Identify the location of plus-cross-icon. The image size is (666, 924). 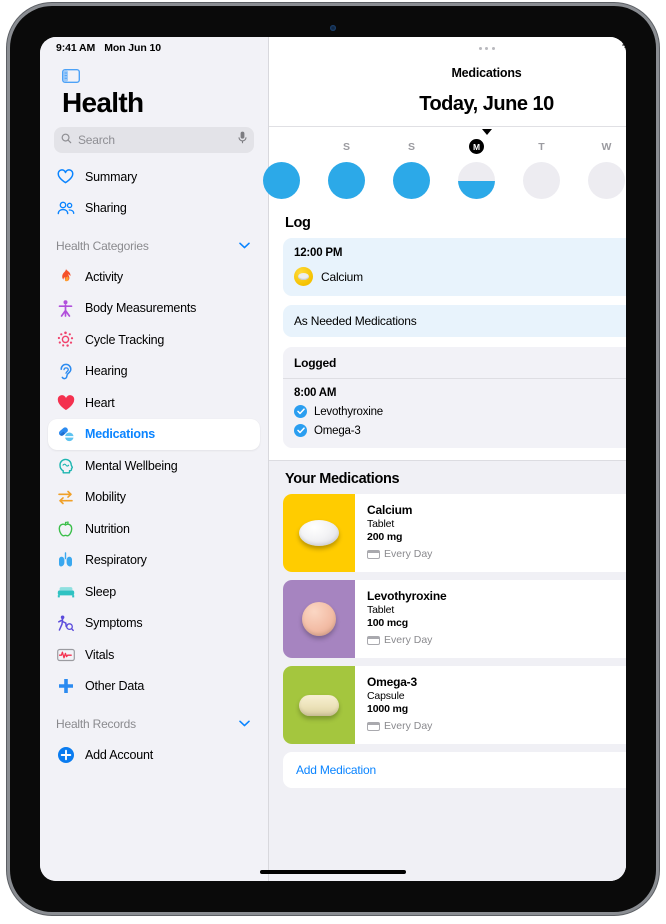
(65, 686).